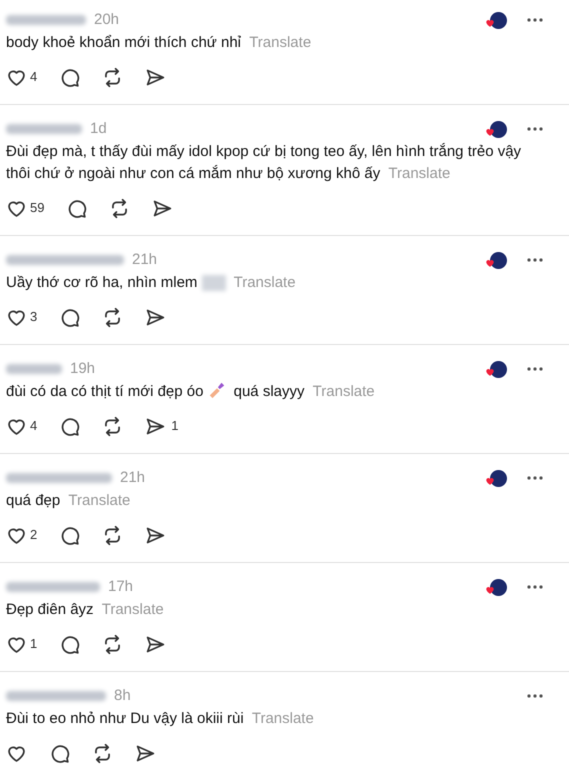 The image size is (569, 770). Describe the element at coordinates (50, 609) in the screenshot. I see `comment-text: Đẹp điên âyz` at that location.